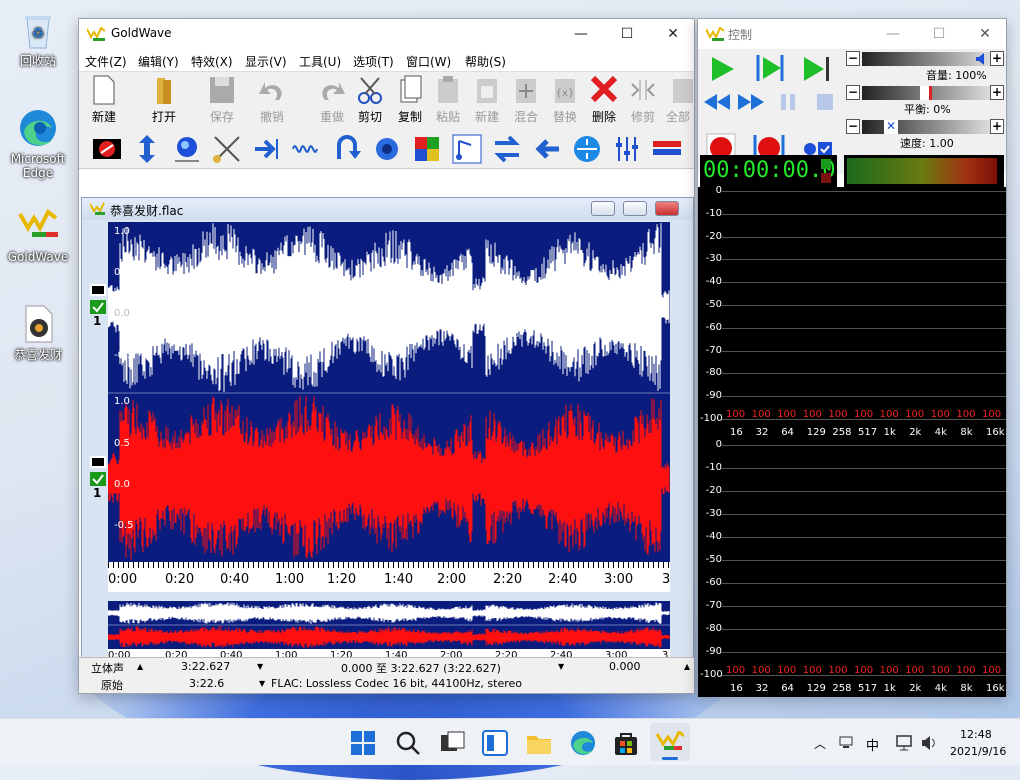 The height and width of the screenshot is (780, 1020). What do you see at coordinates (272, 99) in the screenshot?
I see `undo-button: 撤销` at bounding box center [272, 99].